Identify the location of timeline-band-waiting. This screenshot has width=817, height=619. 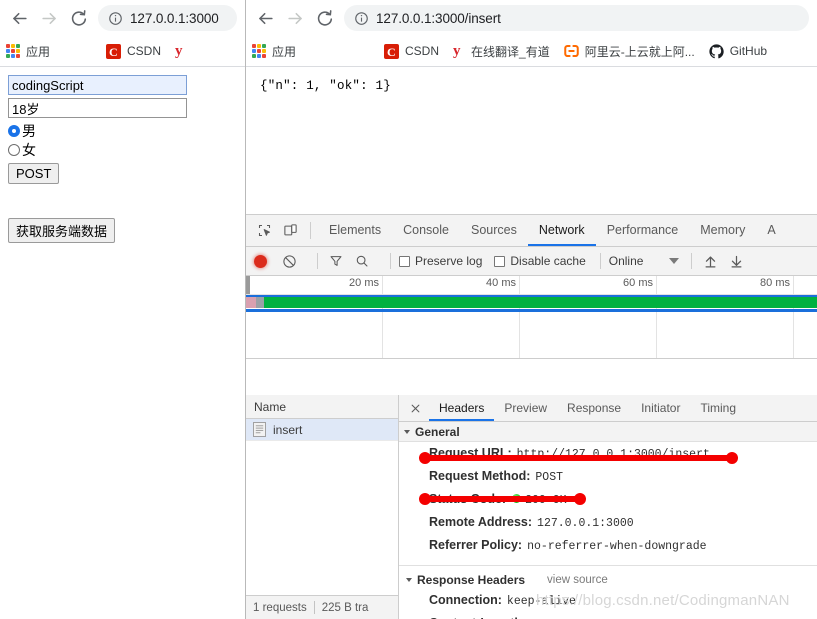
(260, 302).